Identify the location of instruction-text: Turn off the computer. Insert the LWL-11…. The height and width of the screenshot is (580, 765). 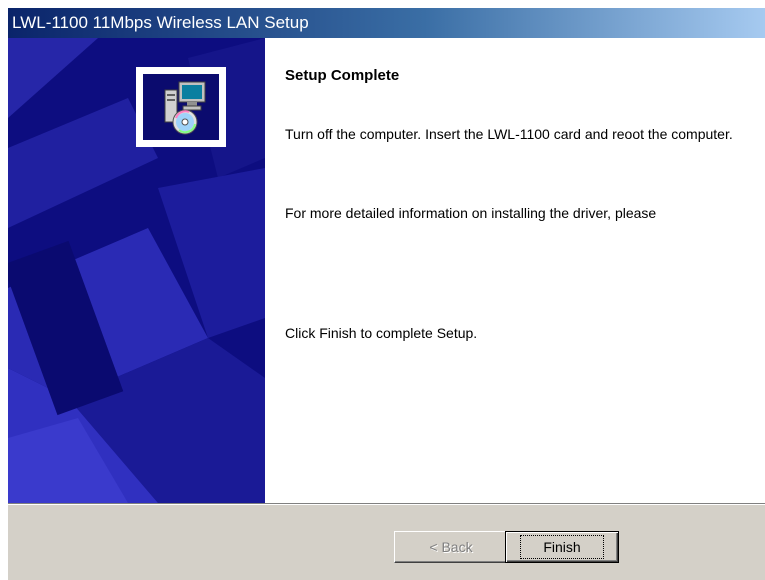
(509, 134).